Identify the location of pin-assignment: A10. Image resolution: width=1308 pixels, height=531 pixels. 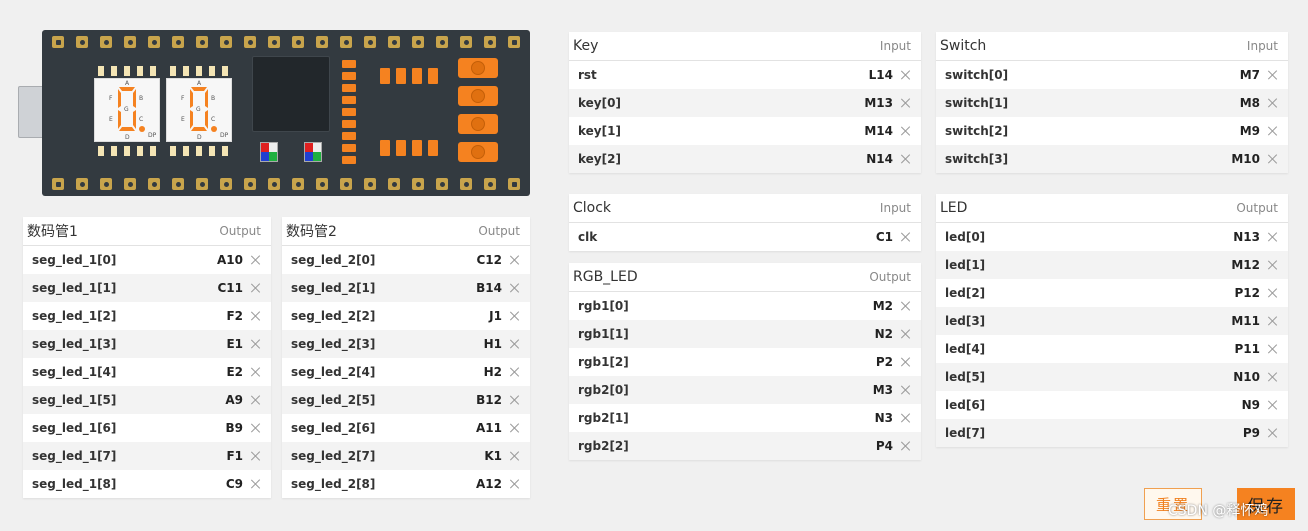
(230, 260).